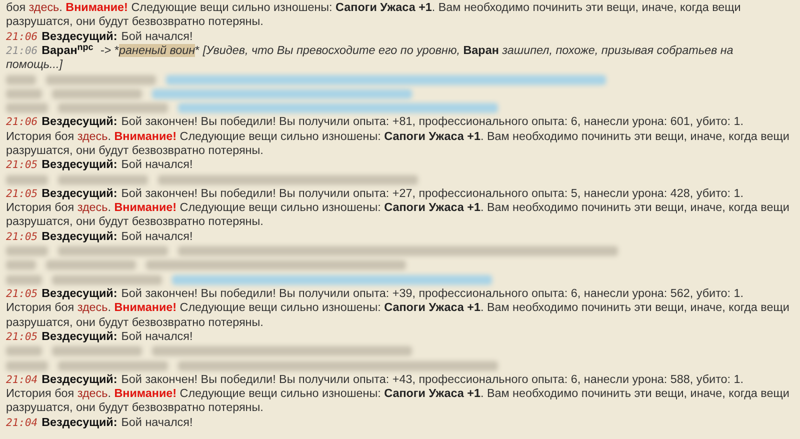  Describe the element at coordinates (432, 293) in the screenshot. I see `message-text: Бой закончен! Вы победили! Вы получили опыта: +39, профессионального опыта: 6, нанесли урона: 562, убито: 1.` at that location.